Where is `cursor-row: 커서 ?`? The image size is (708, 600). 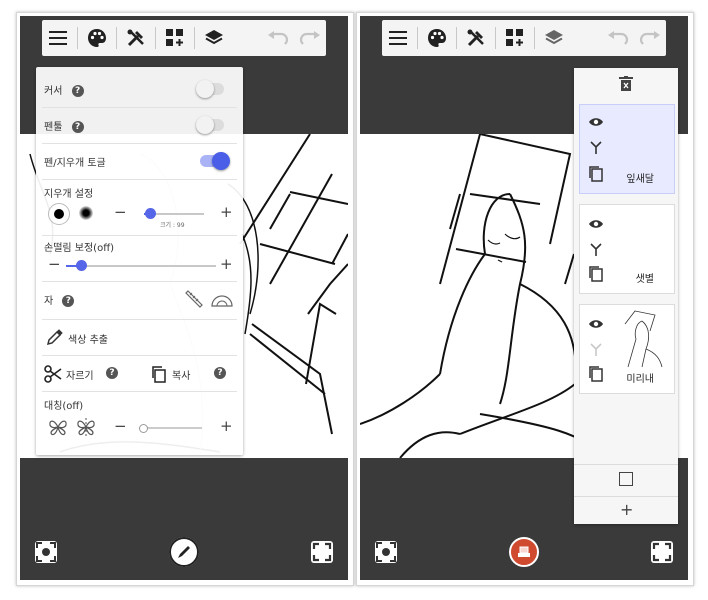
cursor-row: 커서 ? is located at coordinates (139, 89).